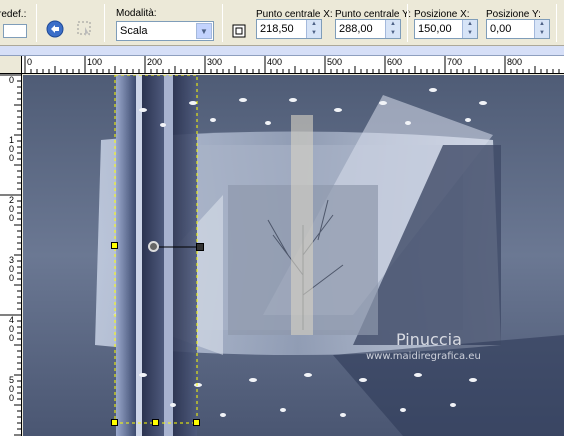  I want to click on chevron-down-icon: ▼, so click(204, 31).